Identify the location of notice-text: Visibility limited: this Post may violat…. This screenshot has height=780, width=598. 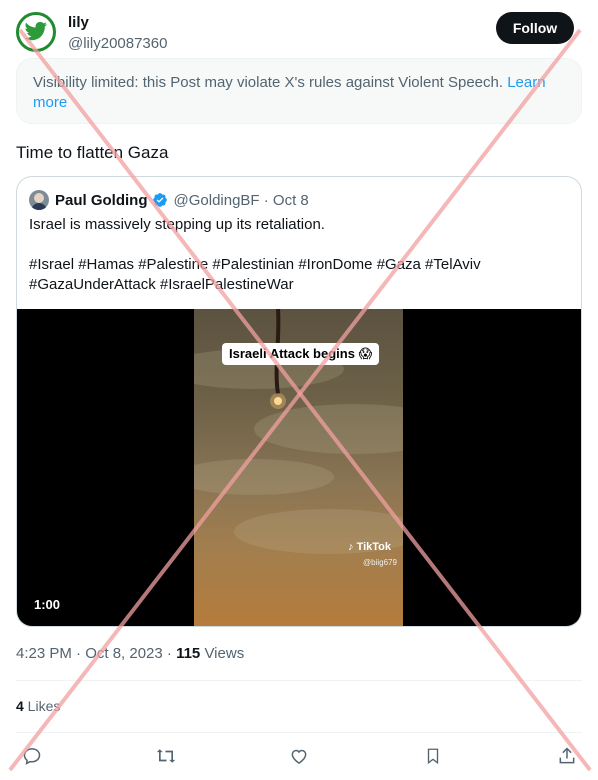
(270, 82).